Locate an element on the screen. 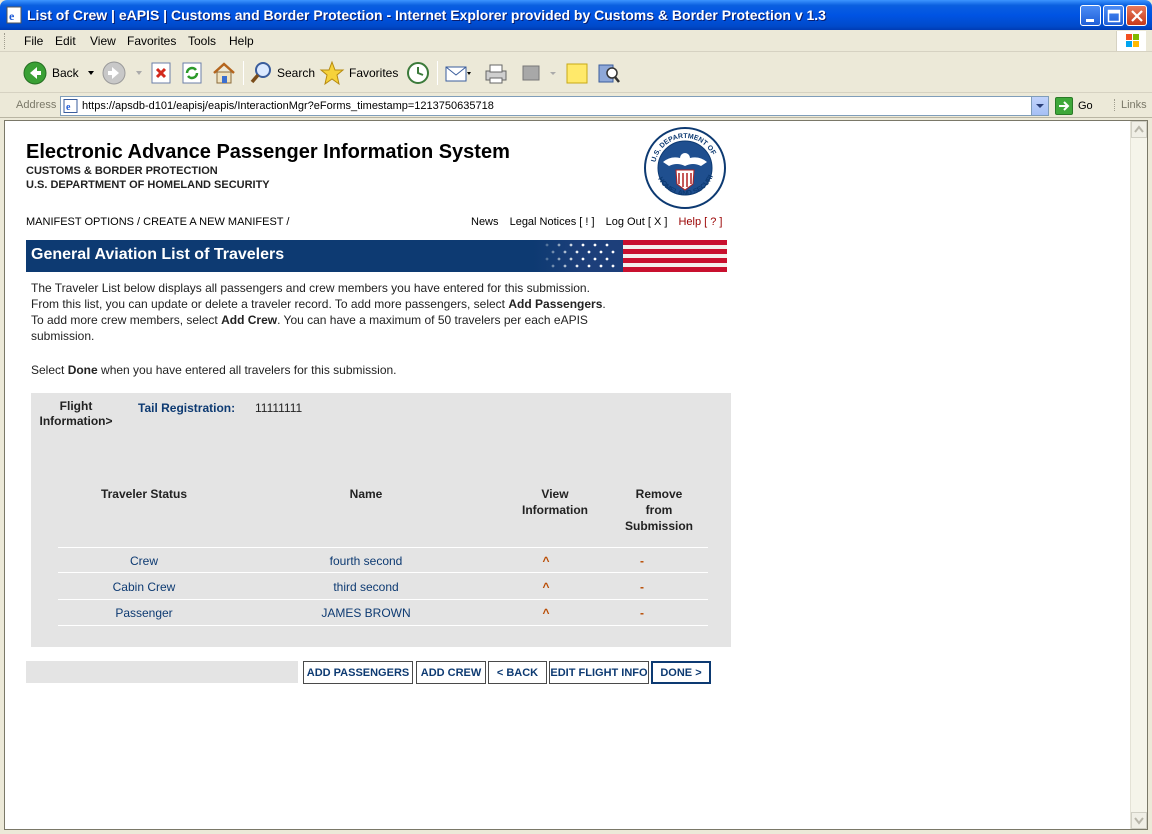 This screenshot has height=834, width=1152. close-icon is located at coordinates (1137, 16).